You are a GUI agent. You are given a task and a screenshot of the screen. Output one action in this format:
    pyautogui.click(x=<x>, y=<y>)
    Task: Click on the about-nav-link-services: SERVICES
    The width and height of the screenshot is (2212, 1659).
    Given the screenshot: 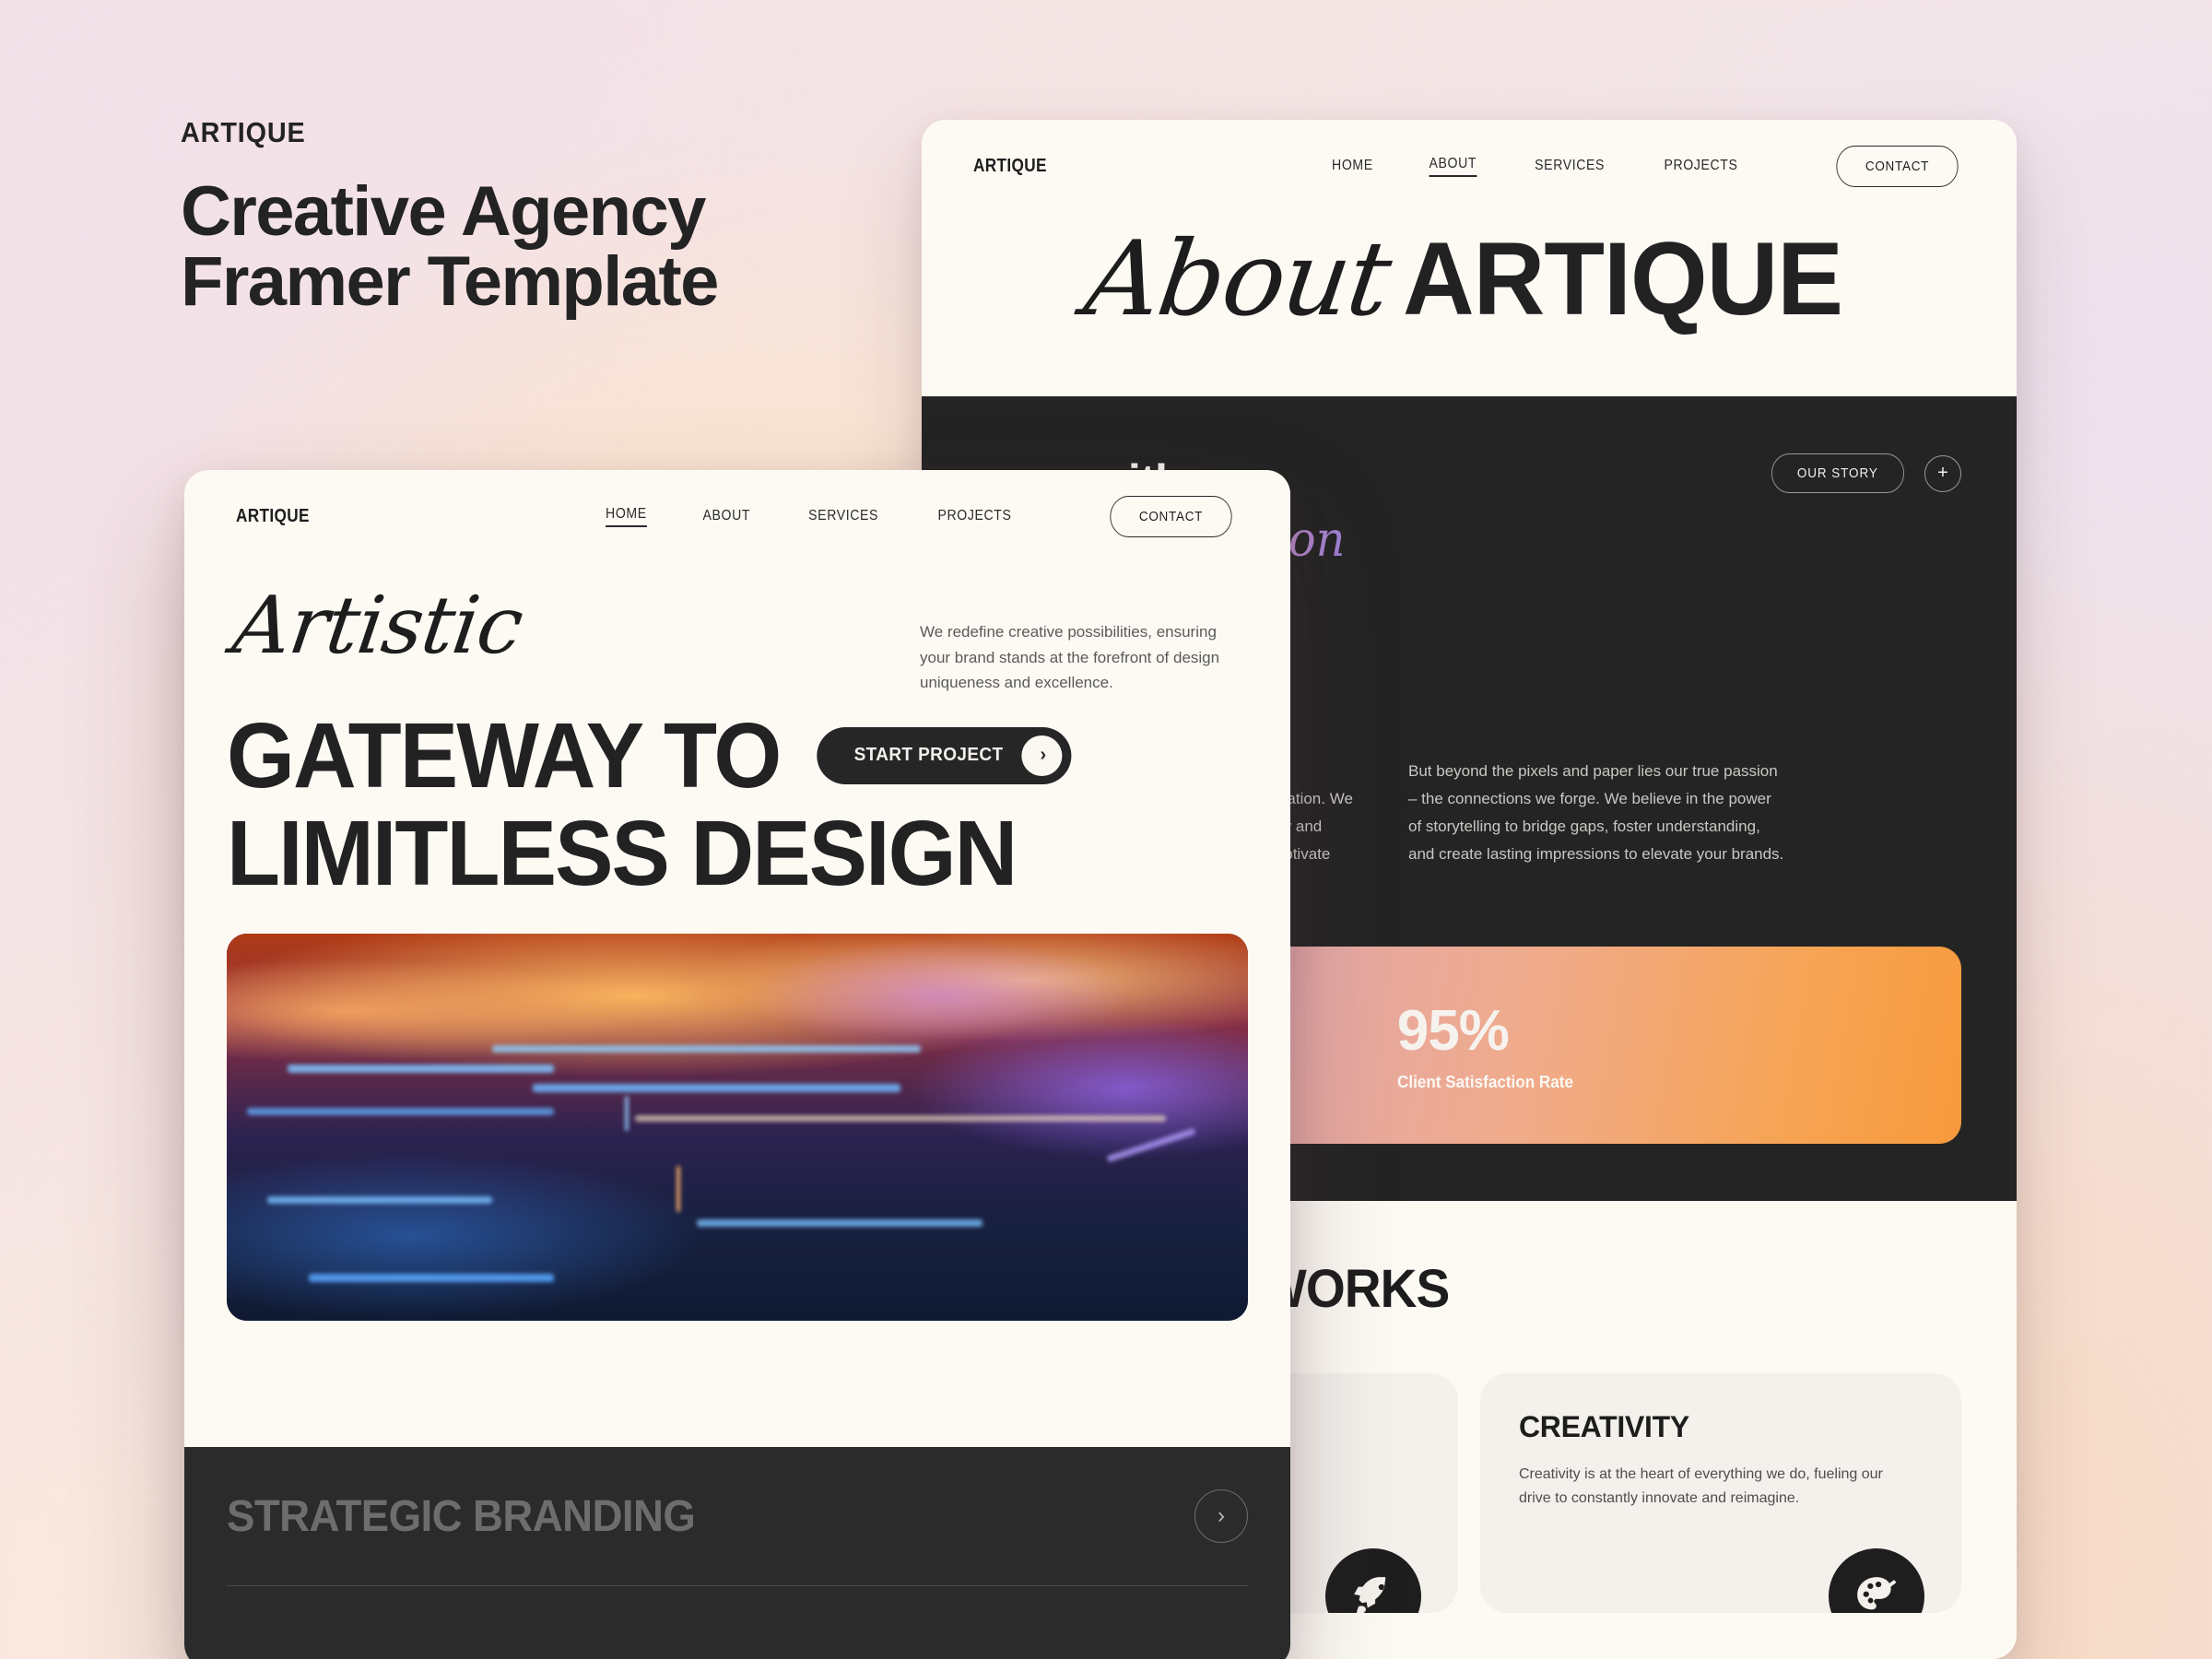 What is the action you would take?
    pyautogui.click(x=1570, y=166)
    